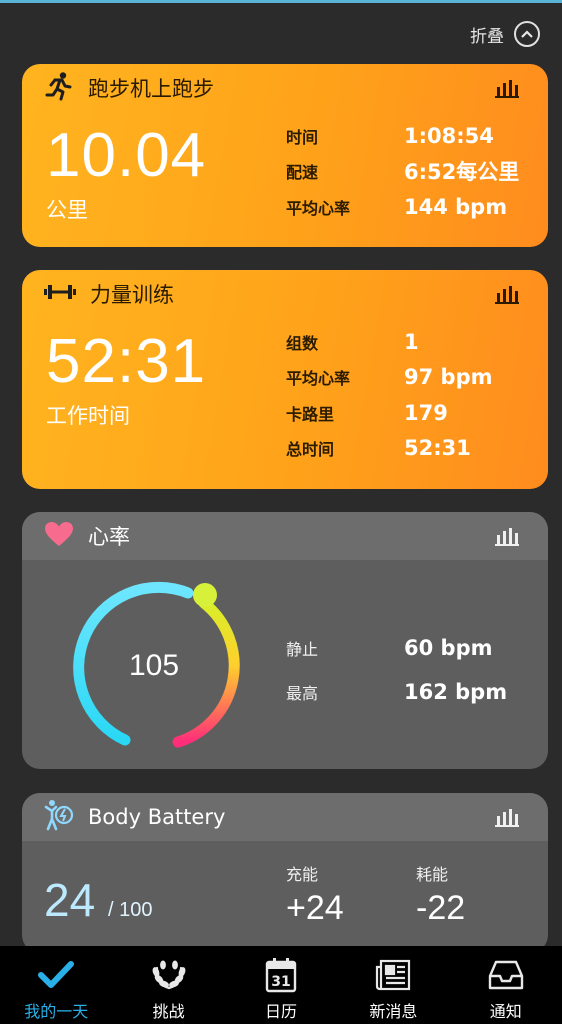 The height and width of the screenshot is (1024, 562). Describe the element at coordinates (126, 155) in the screenshot. I see `distance-value: 10.04` at that location.